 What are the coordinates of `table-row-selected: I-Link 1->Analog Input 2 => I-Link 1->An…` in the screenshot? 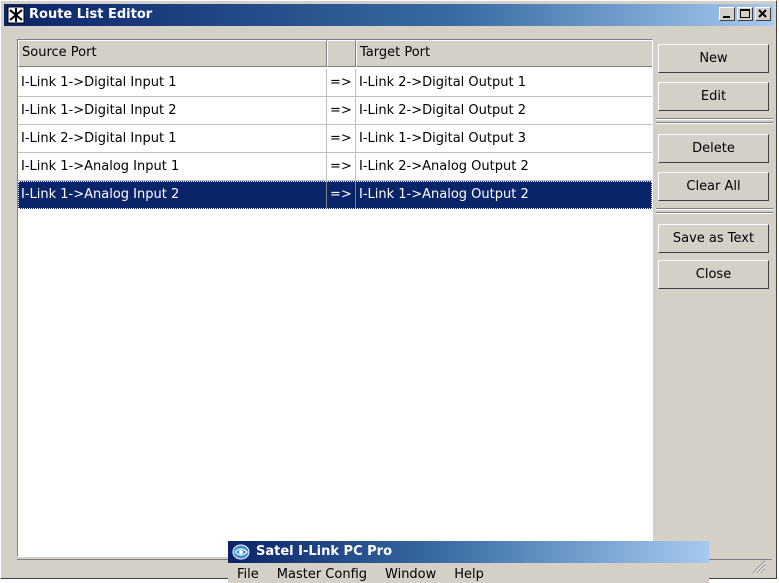 It's located at (335, 195).